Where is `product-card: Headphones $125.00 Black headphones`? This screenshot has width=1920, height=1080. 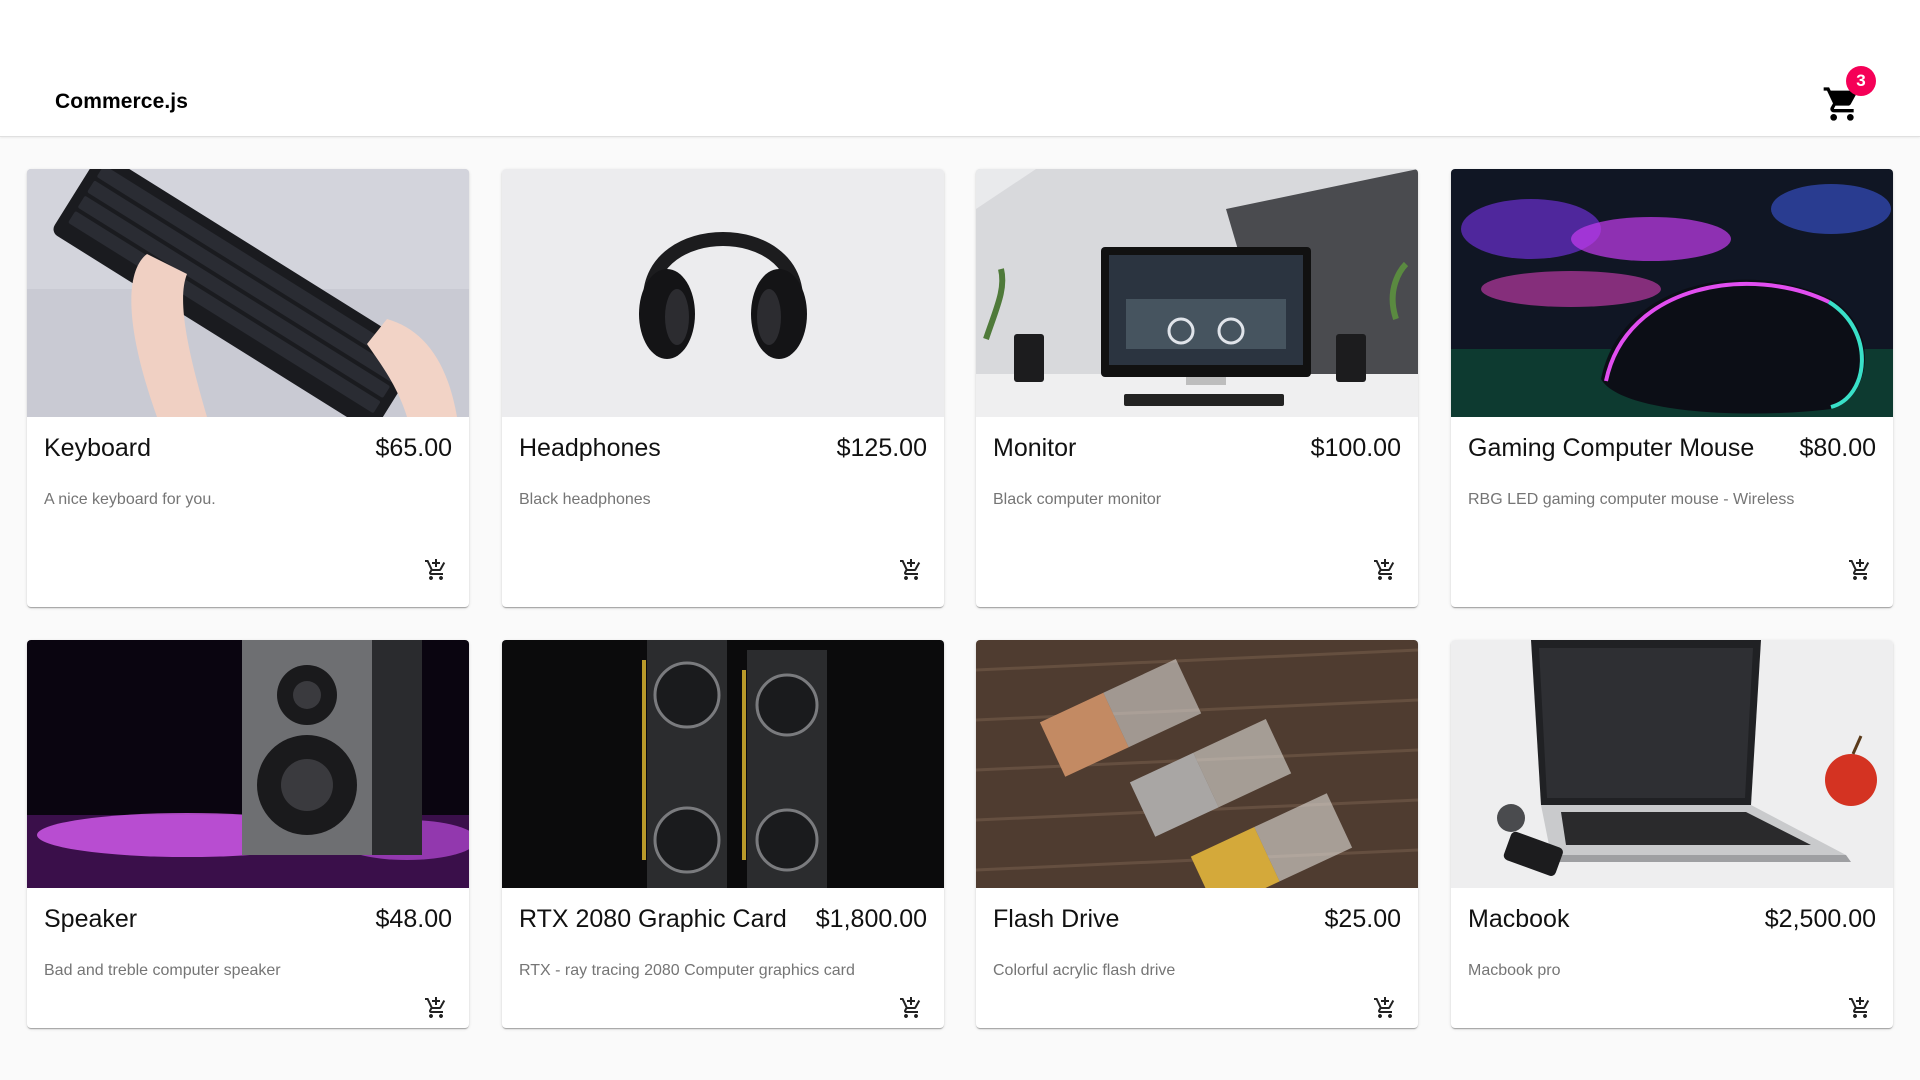
product-card: Headphones $125.00 Black headphones is located at coordinates (723, 388).